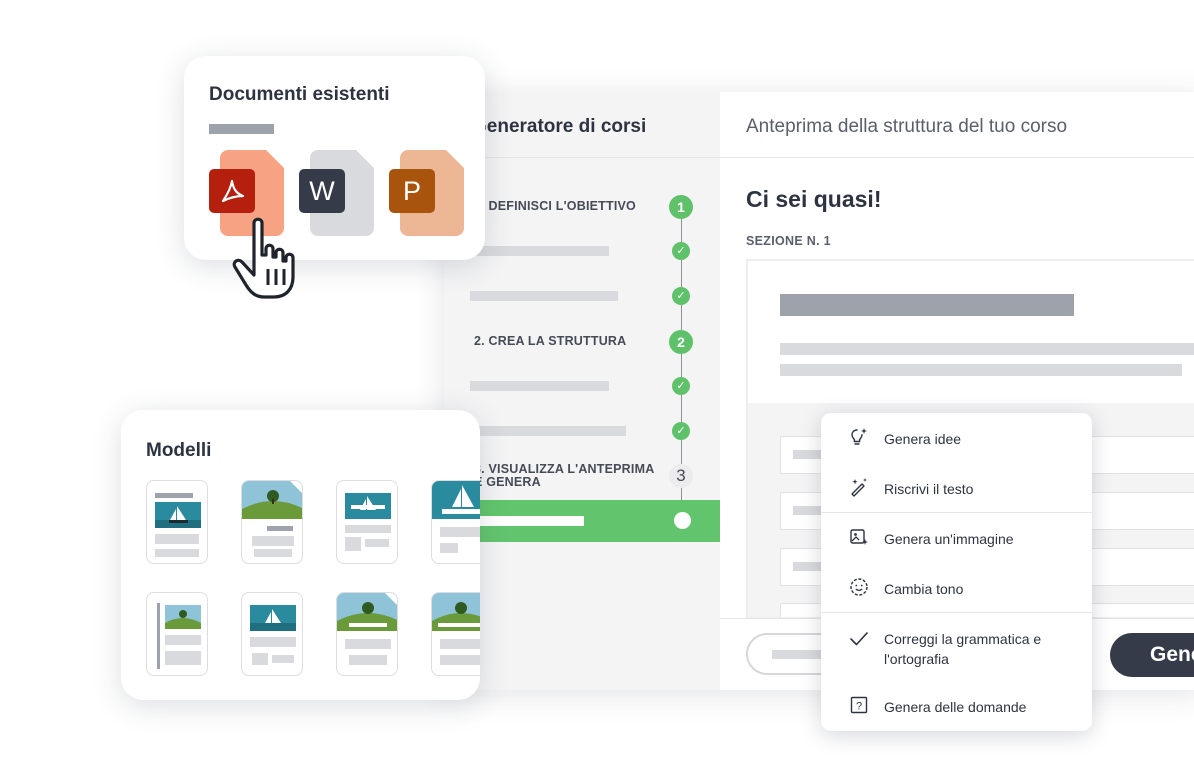 The height and width of the screenshot is (782, 1194). Describe the element at coordinates (263, 258) in the screenshot. I see `hand-pointer-icon` at that location.